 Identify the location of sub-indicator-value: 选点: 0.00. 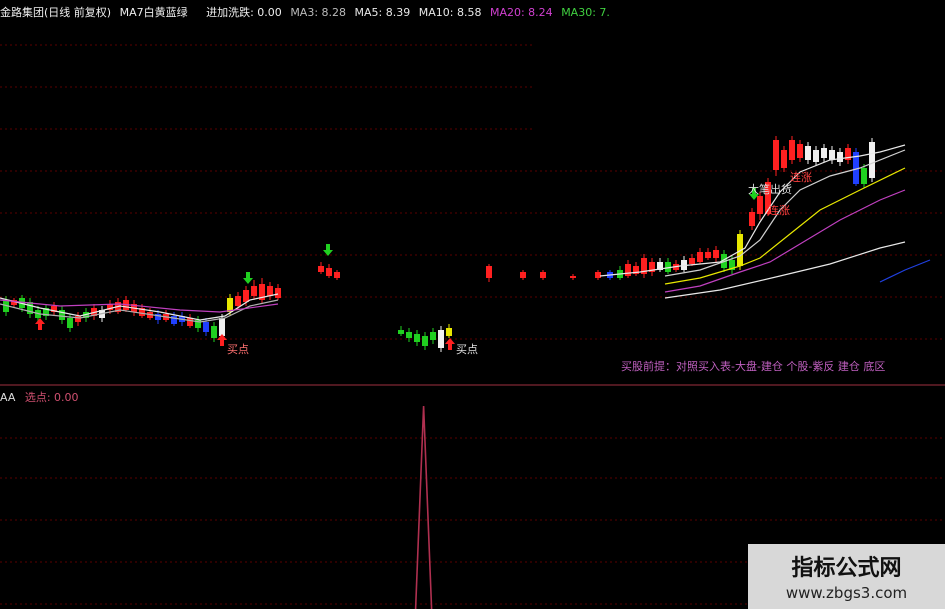
(51, 397).